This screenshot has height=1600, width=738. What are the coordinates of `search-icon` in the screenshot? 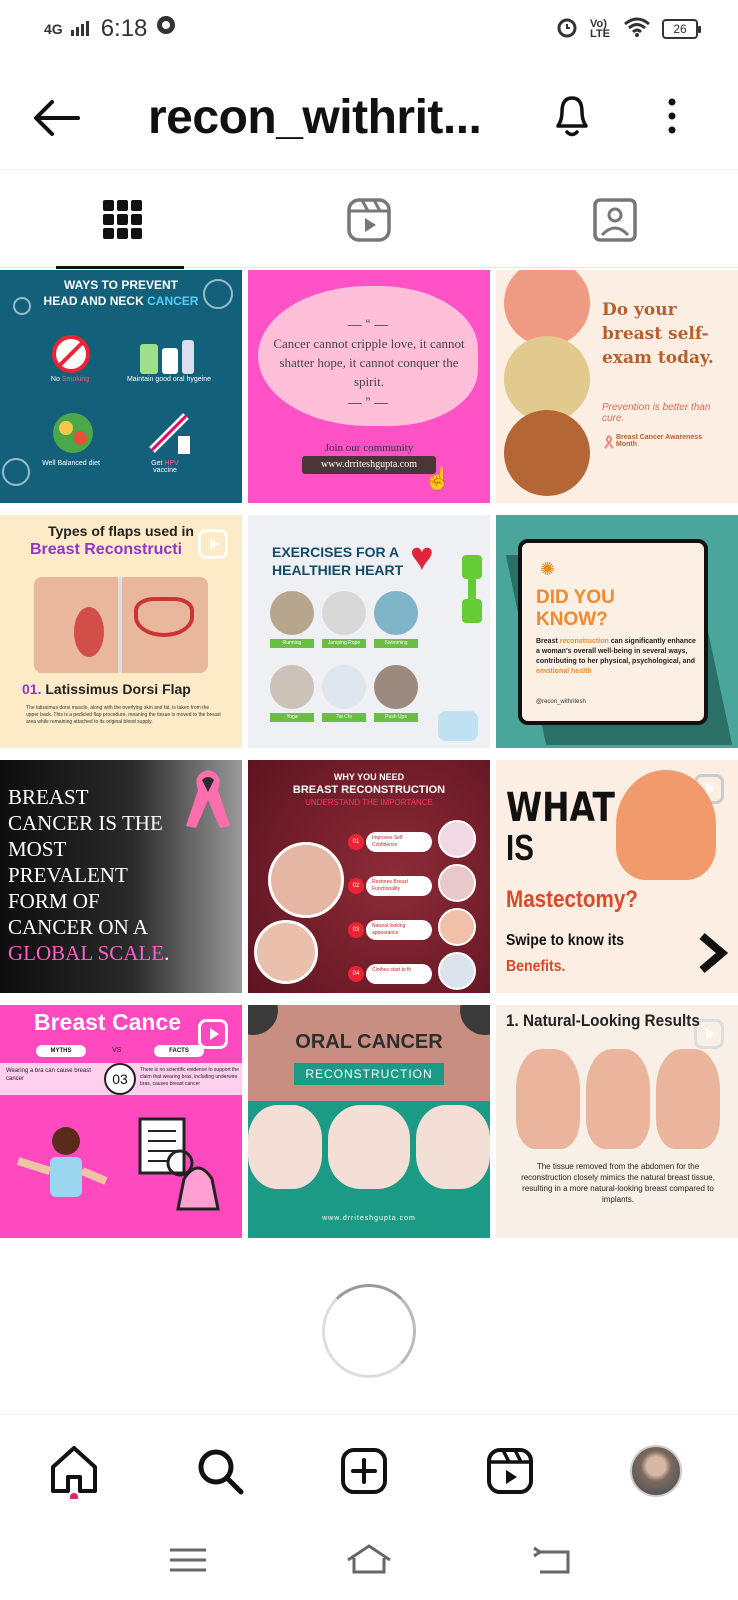 It's located at (221, 1472).